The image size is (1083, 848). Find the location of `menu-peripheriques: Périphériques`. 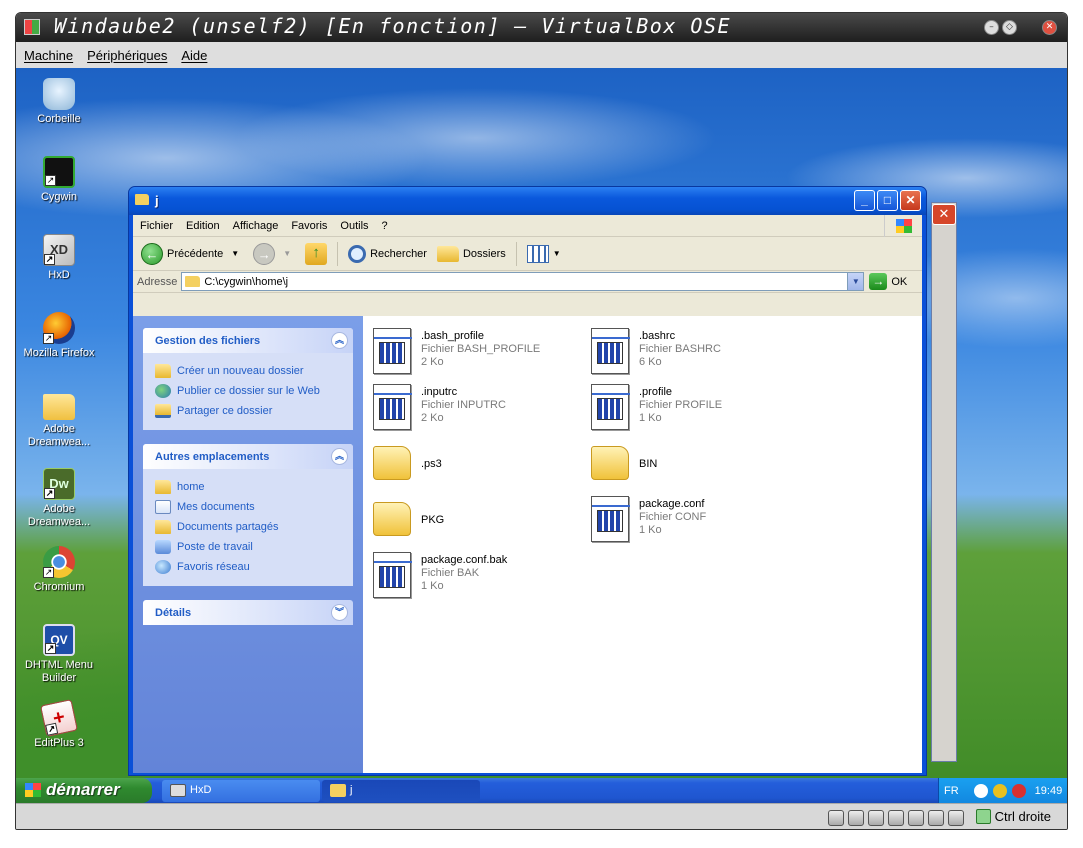

menu-peripheriques: Périphériques is located at coordinates (127, 55).